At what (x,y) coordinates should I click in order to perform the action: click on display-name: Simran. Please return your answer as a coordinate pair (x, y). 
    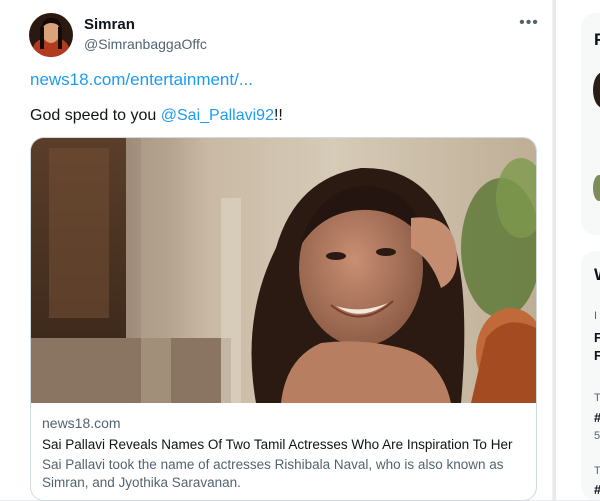
    Looking at the image, I should click on (109, 24).